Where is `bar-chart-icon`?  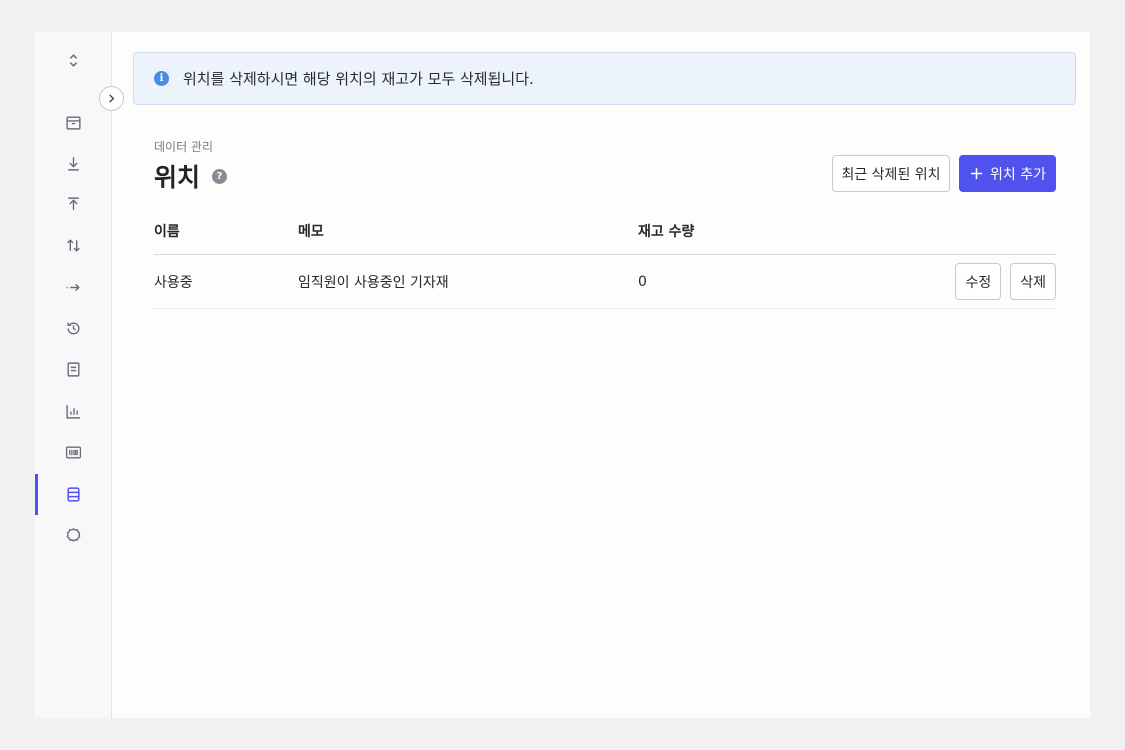
bar-chart-icon is located at coordinates (73, 412).